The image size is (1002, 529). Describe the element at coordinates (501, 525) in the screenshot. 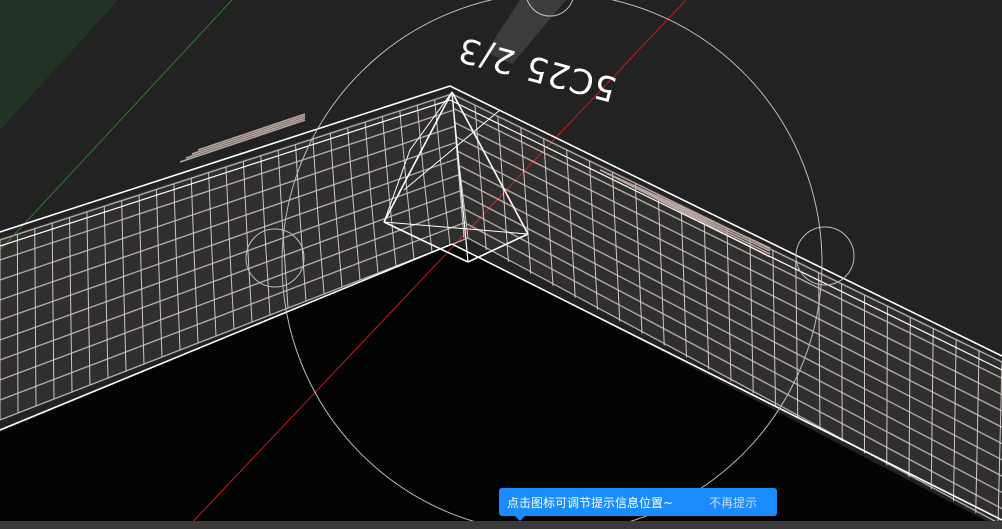

I see `status-bar` at that location.